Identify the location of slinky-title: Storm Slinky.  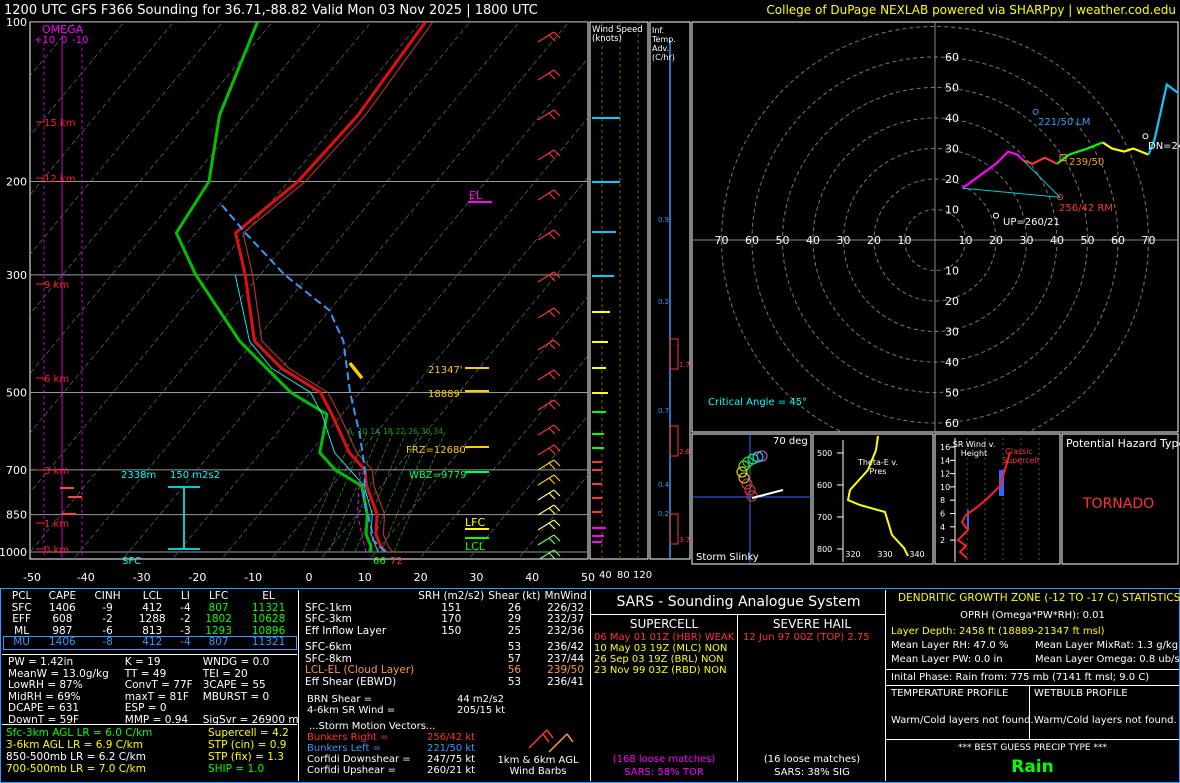
(727, 557).